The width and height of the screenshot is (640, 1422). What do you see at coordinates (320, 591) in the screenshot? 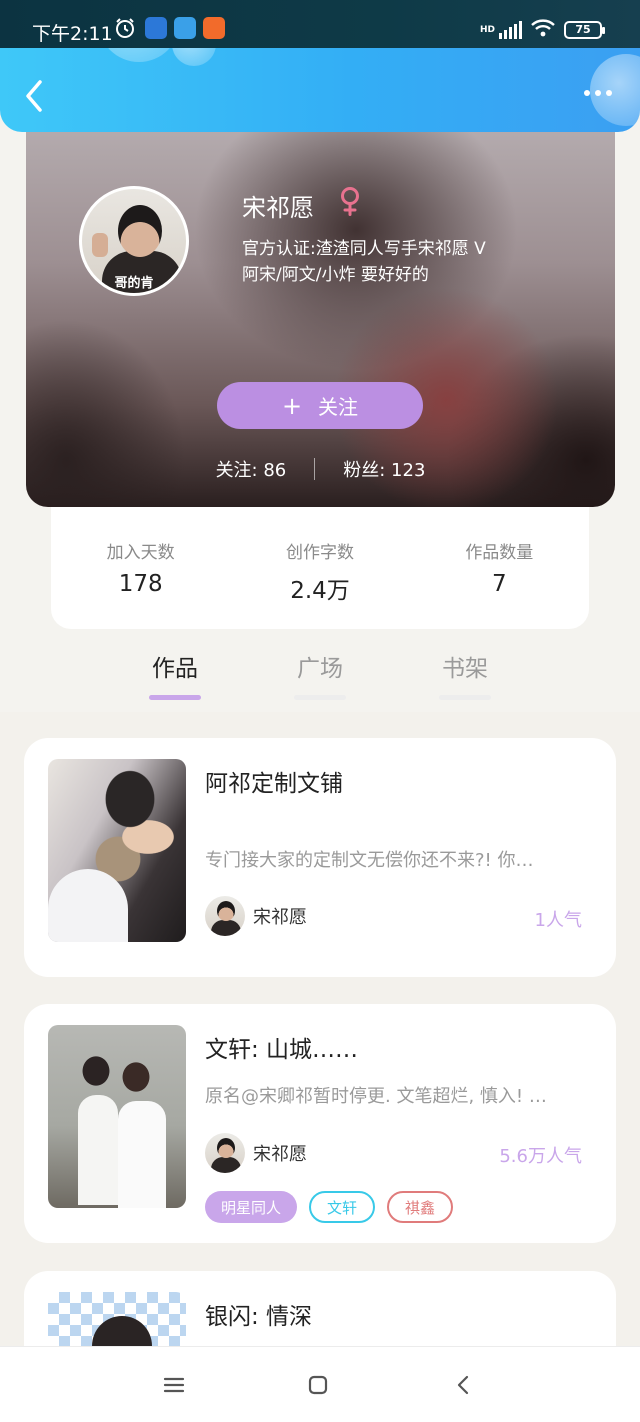
I see `stat-value: 2.4万` at bounding box center [320, 591].